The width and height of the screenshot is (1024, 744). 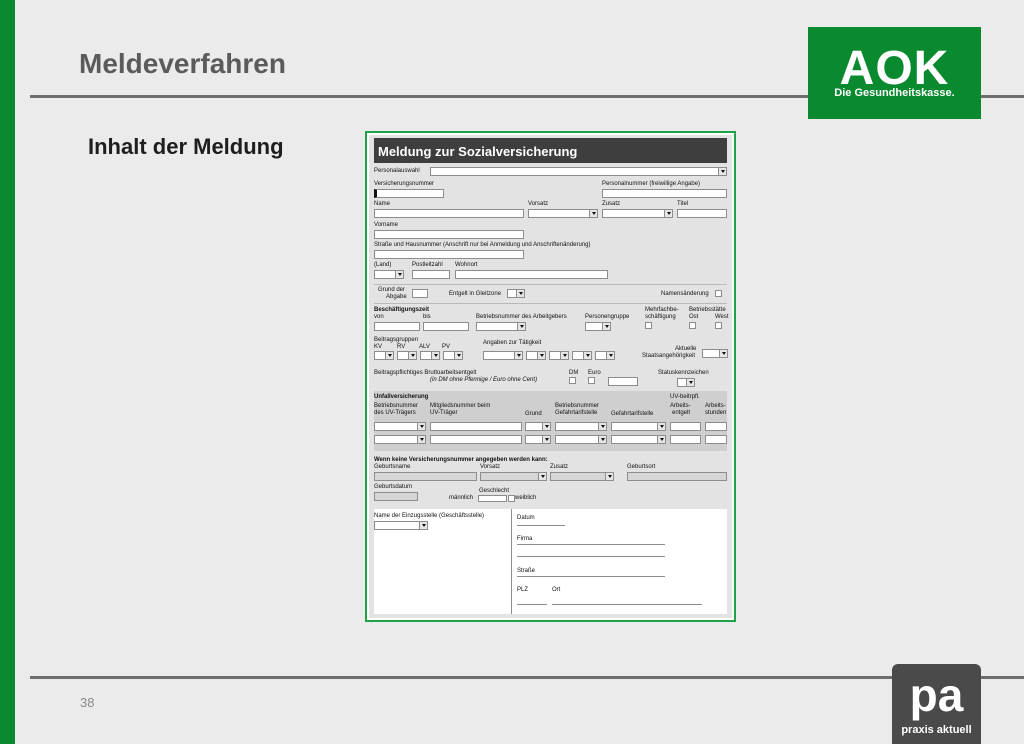 What do you see at coordinates (648, 325) in the screenshot?
I see `mehrfachbeschaeftigung-checkbox` at bounding box center [648, 325].